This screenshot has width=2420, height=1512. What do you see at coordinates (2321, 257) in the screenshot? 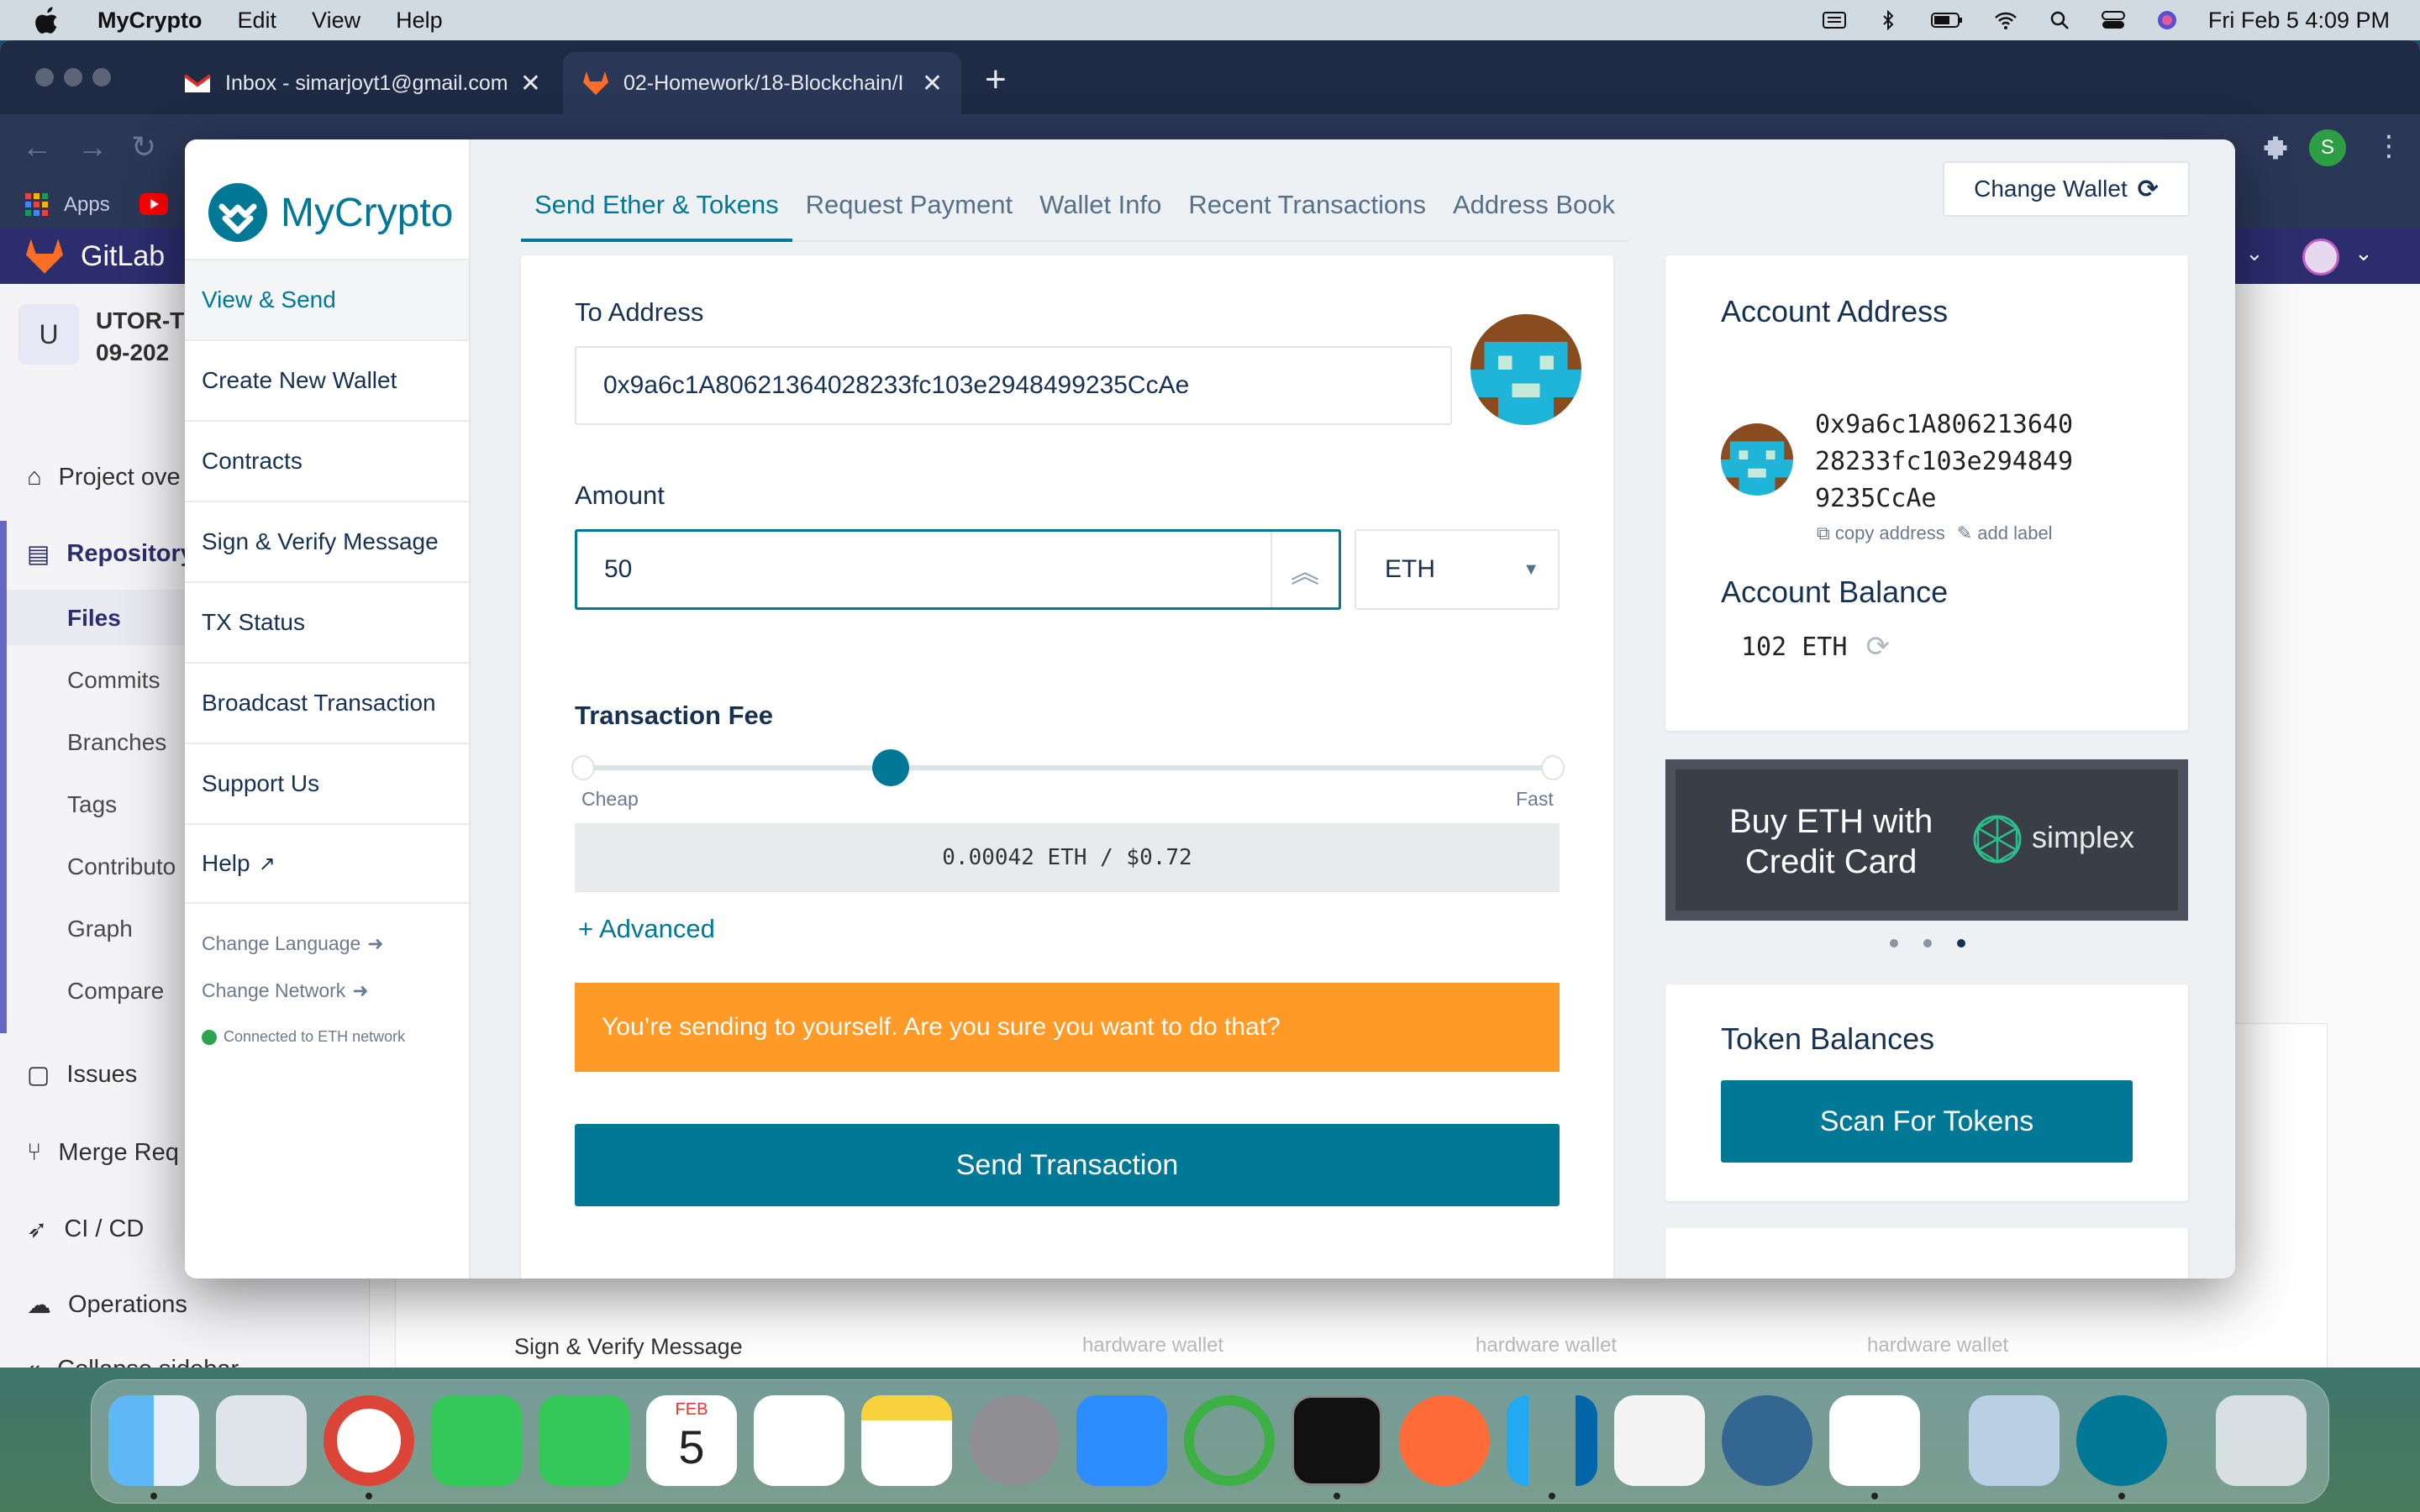
I see `user-avatar` at bounding box center [2321, 257].